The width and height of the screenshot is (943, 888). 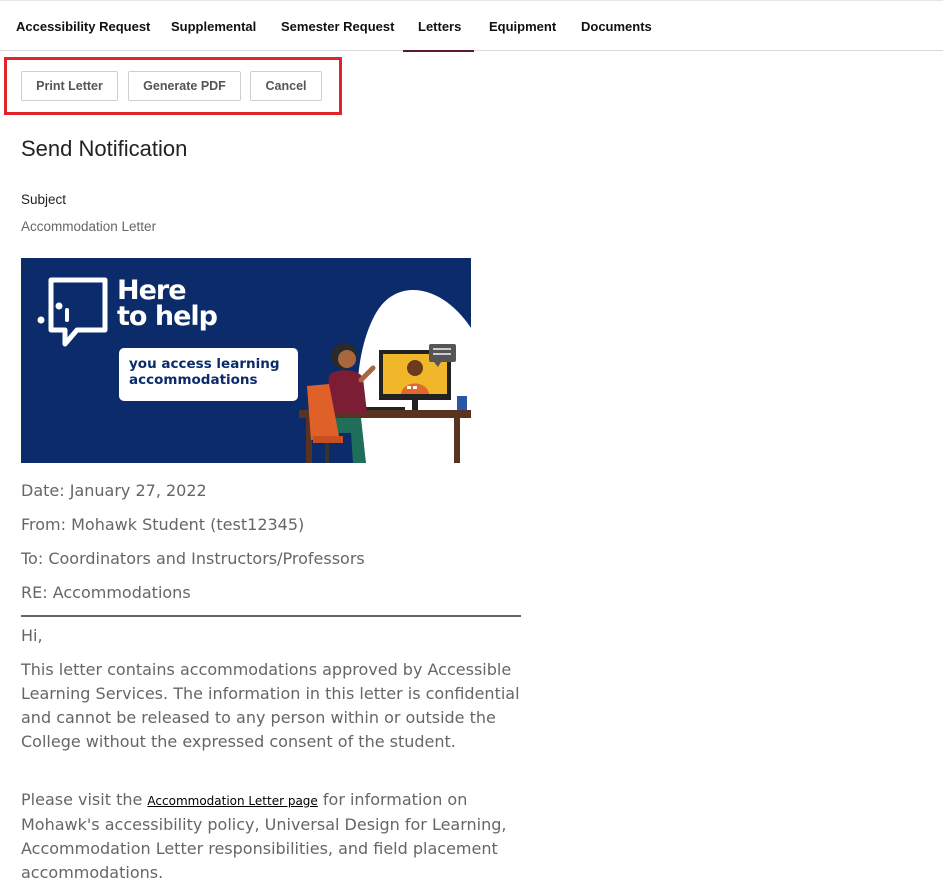 What do you see at coordinates (232, 801) in the screenshot?
I see `accommodation-letter-page-link: Accommodation Letter page` at bounding box center [232, 801].